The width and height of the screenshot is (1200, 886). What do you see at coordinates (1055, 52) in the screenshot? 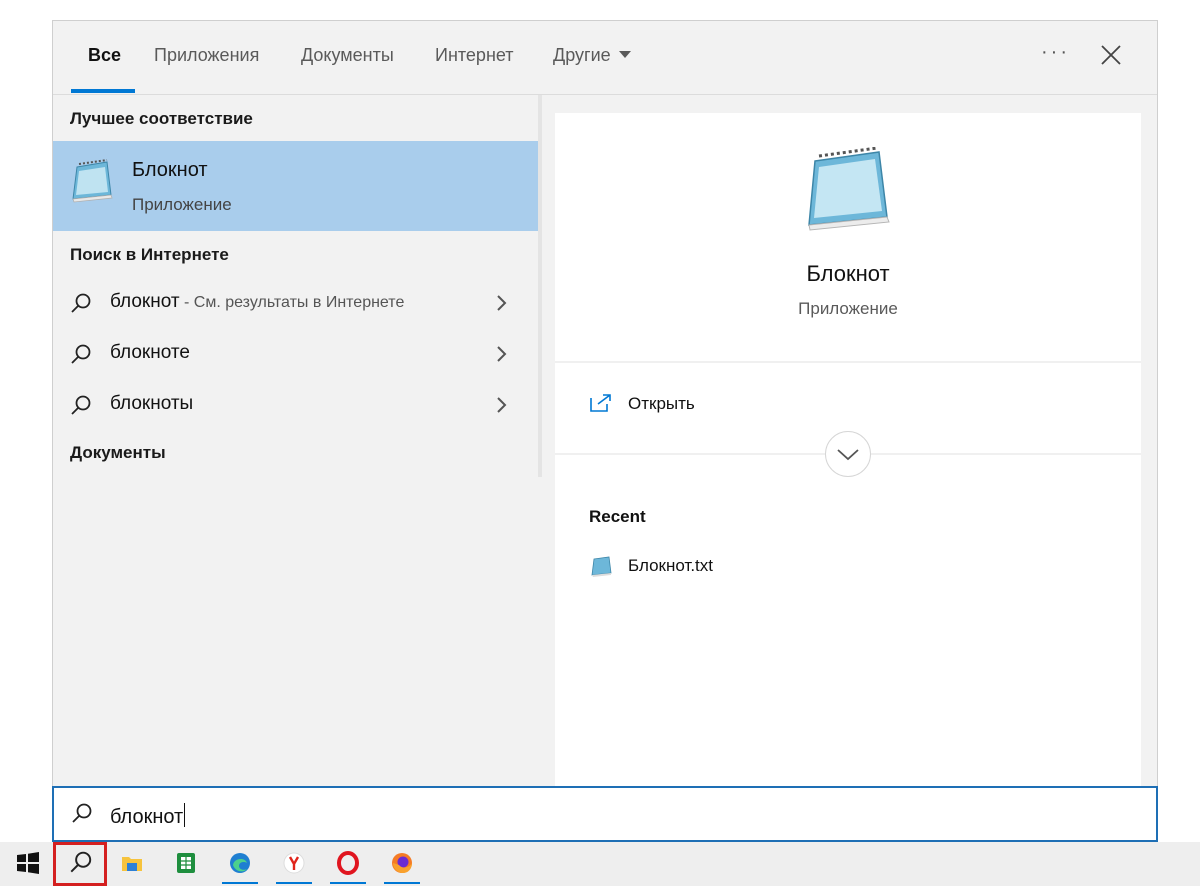
I see `more-options-button: ···` at bounding box center [1055, 52].